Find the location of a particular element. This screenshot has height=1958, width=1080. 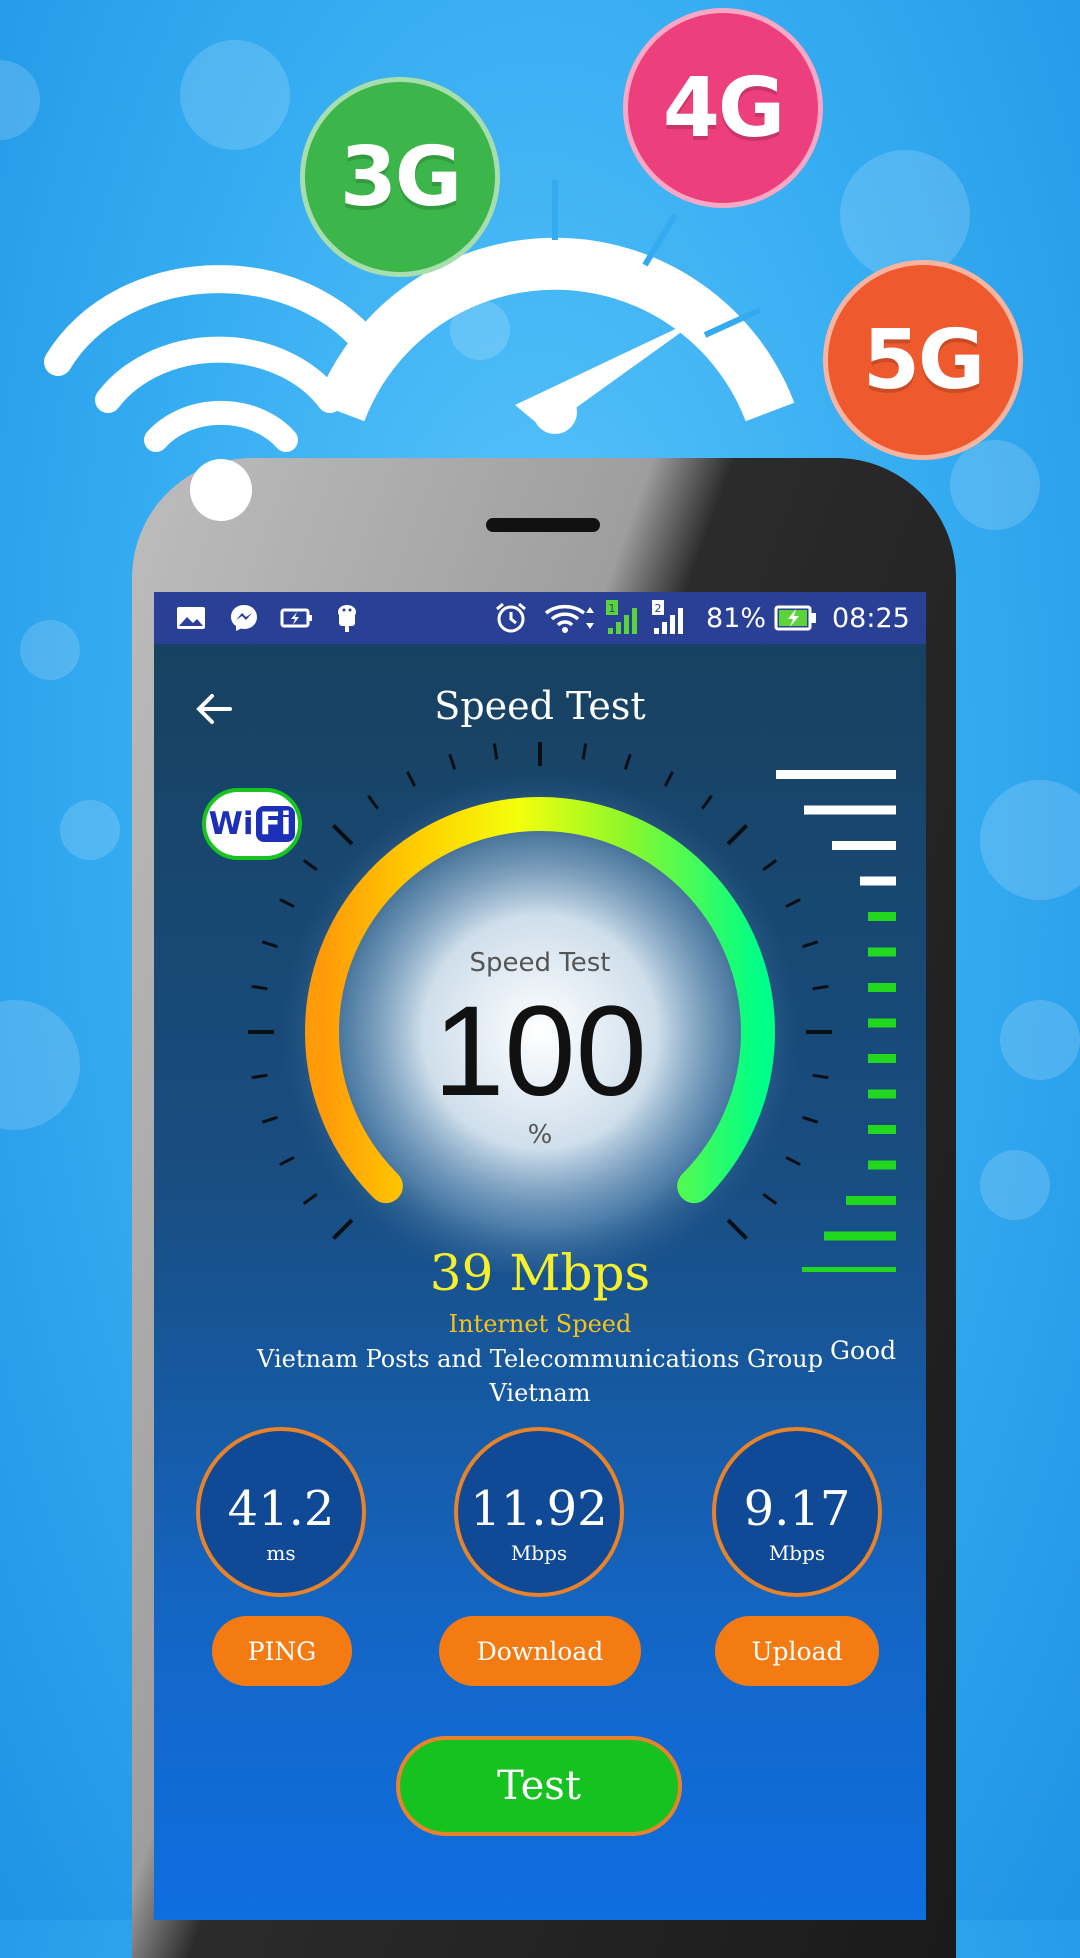

promo-wifi-icon is located at coordinates (219, 358).